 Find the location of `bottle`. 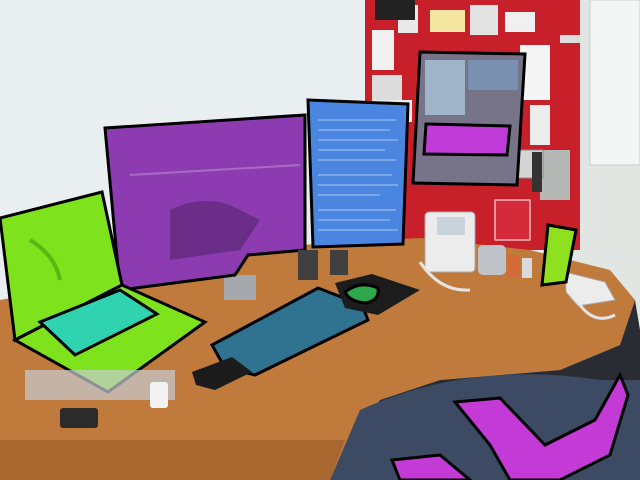

bottle is located at coordinates (514, 266).